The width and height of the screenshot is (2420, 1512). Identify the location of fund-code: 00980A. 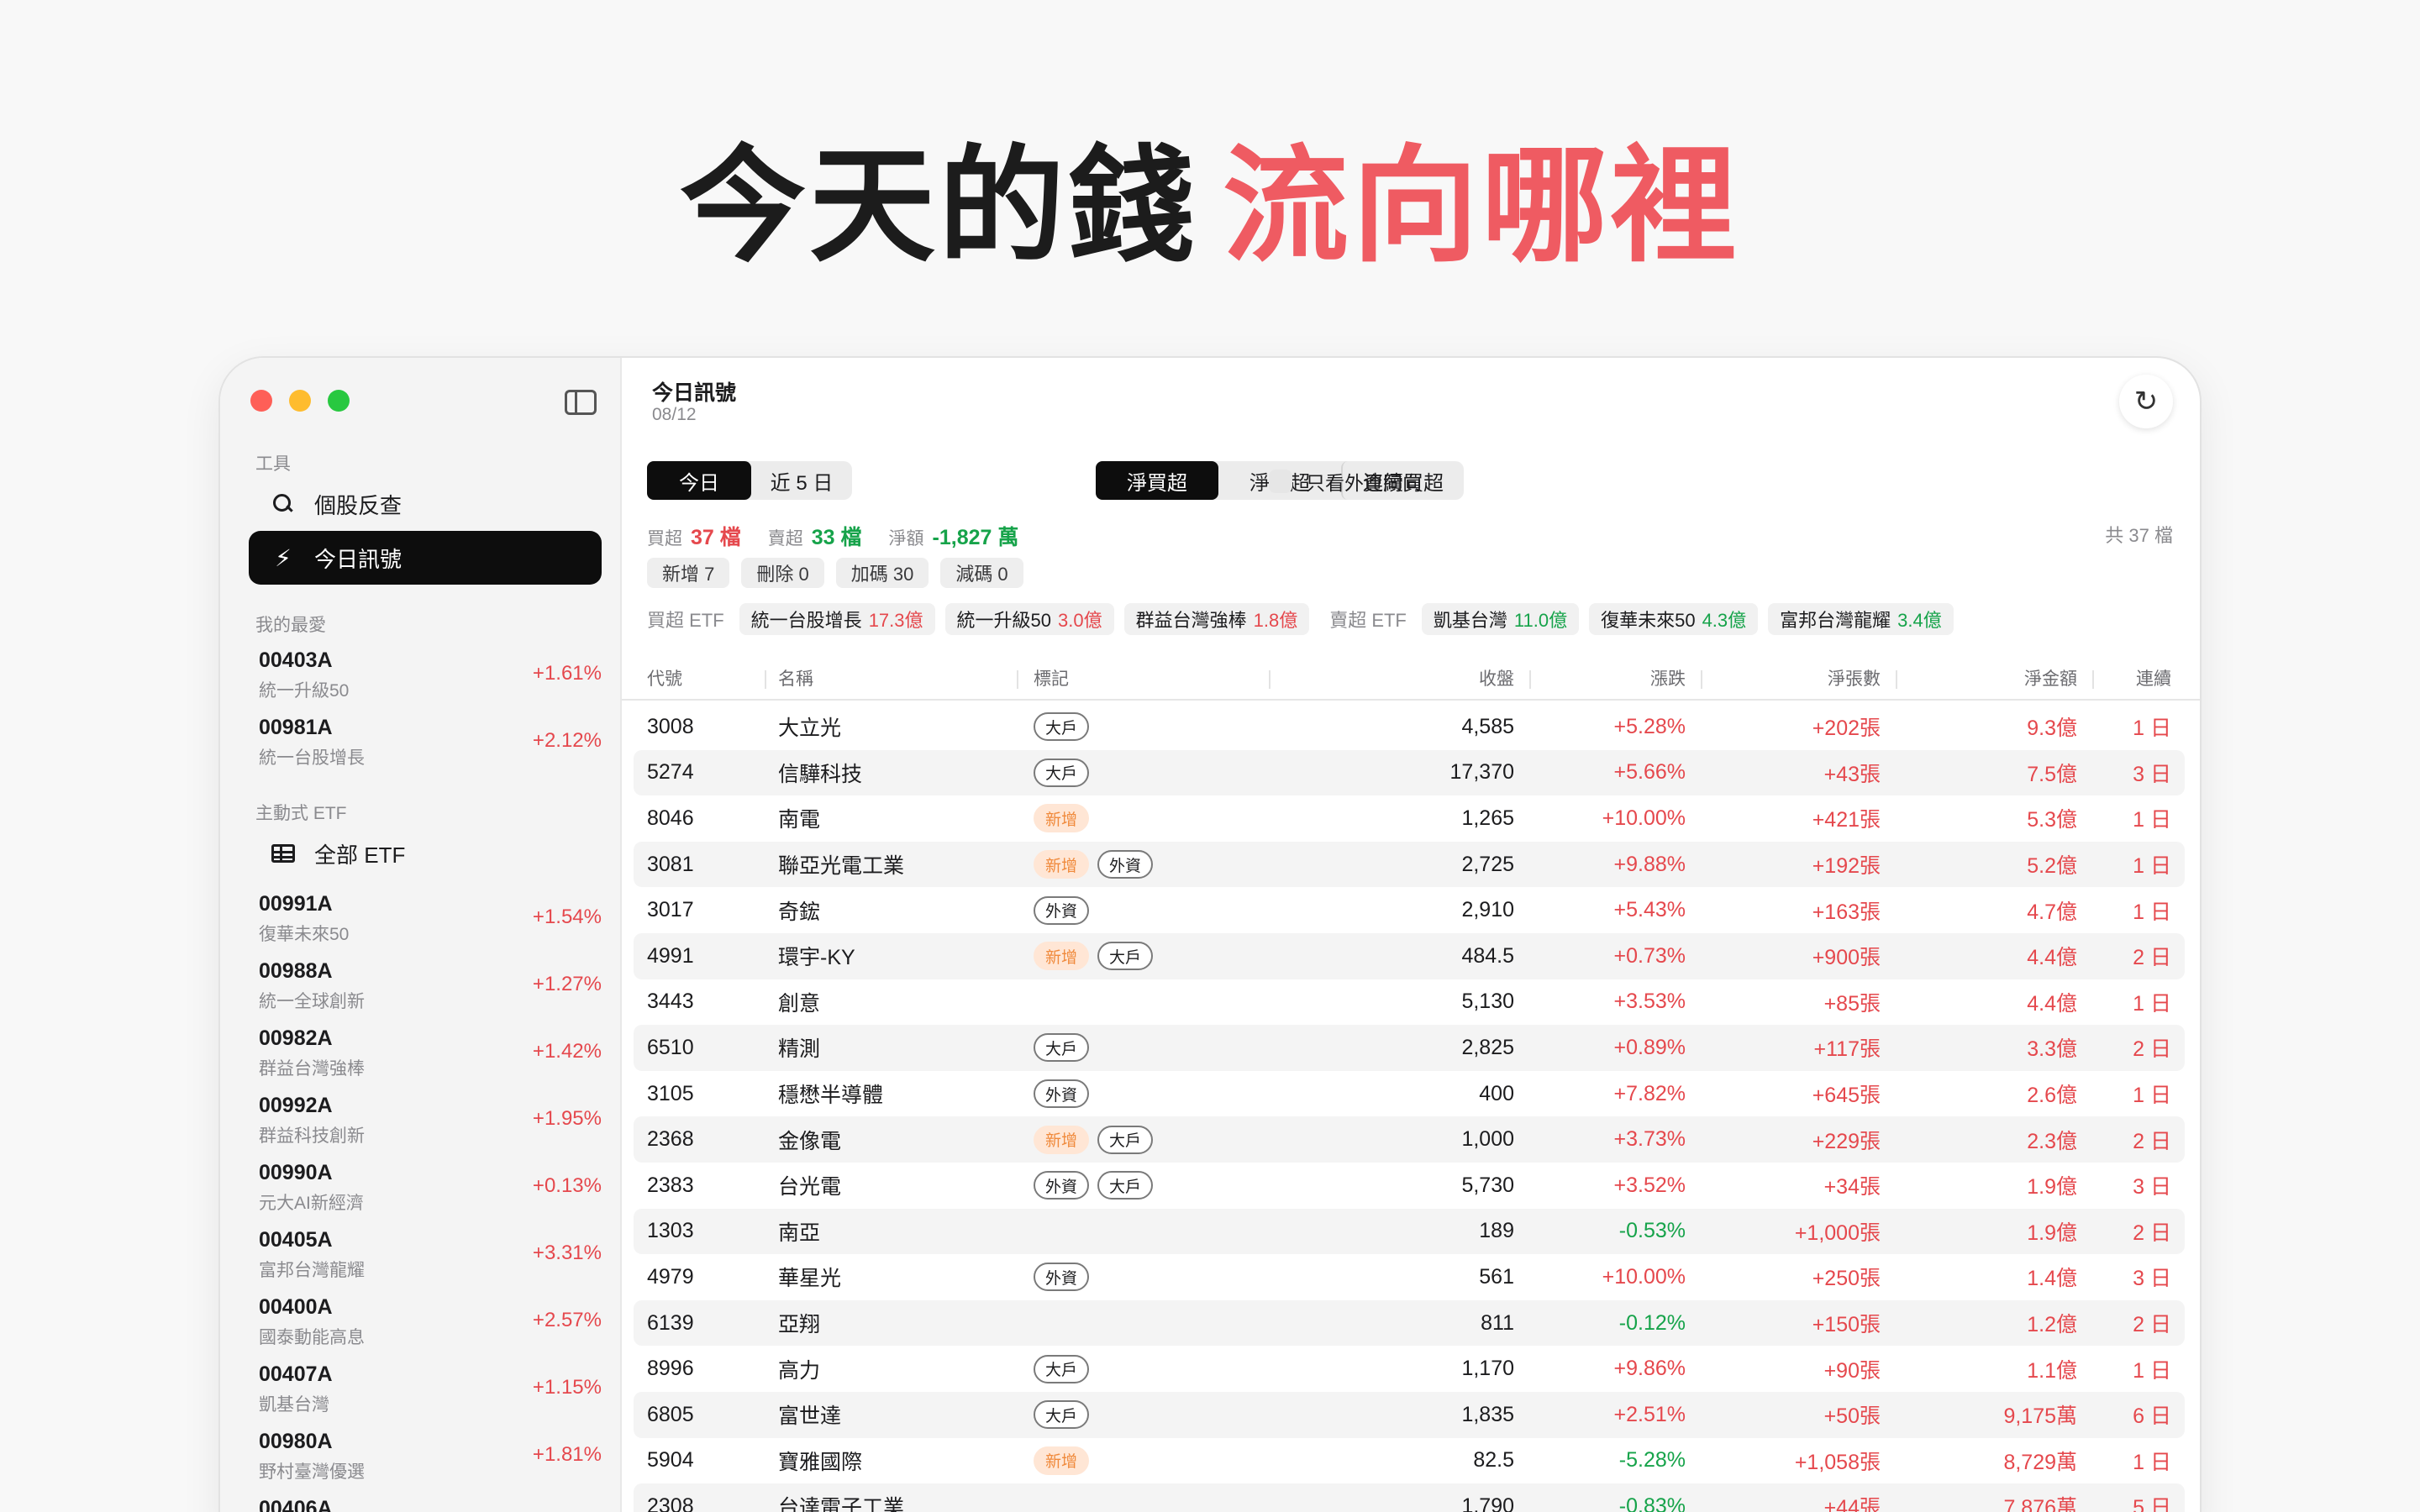
(296, 1441).